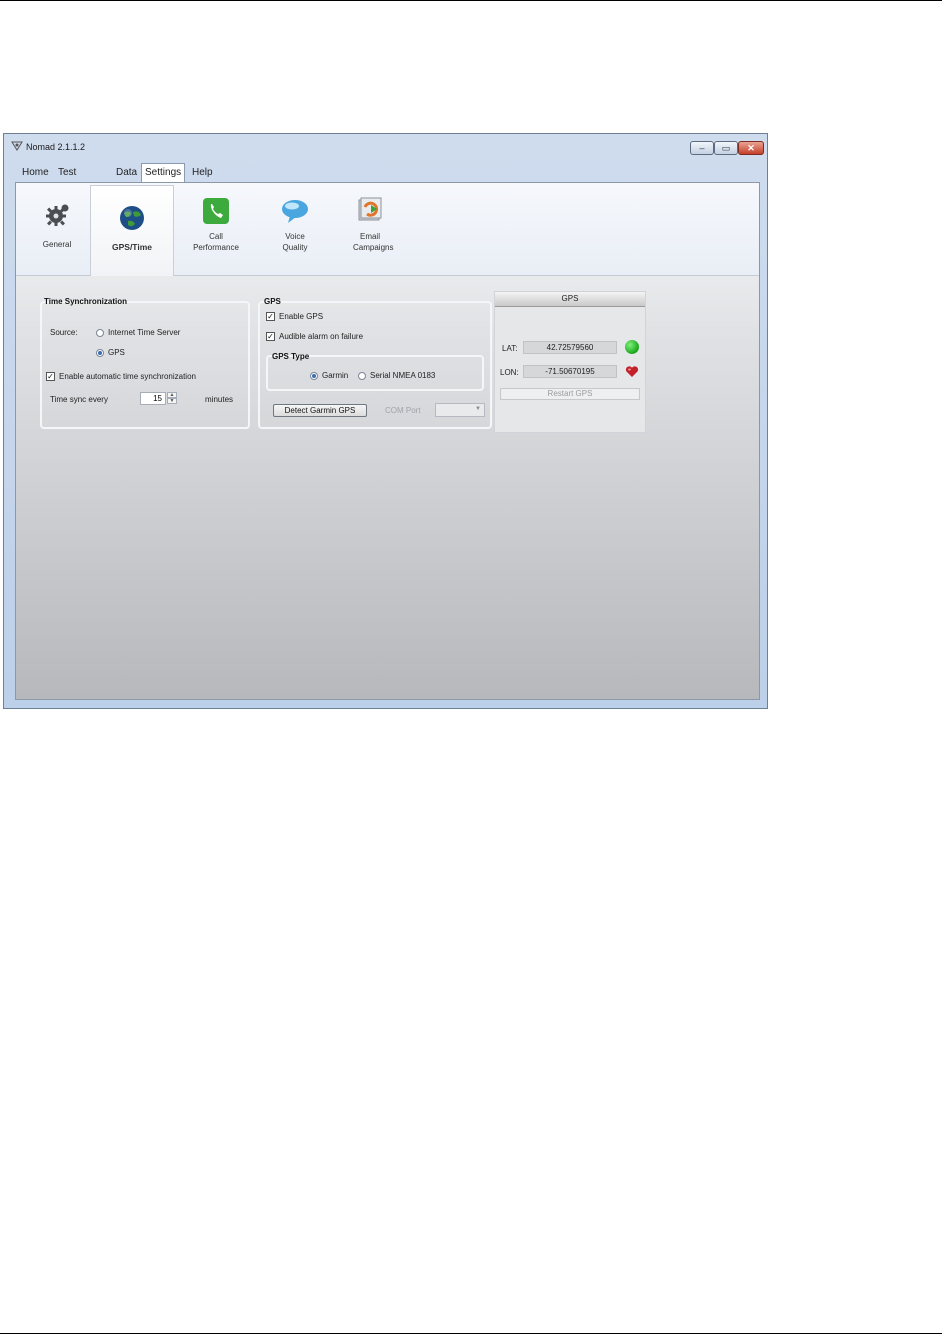 The image size is (942, 1335). Describe the element at coordinates (153, 398) in the screenshot. I see `sync-interval-input: 15` at that location.